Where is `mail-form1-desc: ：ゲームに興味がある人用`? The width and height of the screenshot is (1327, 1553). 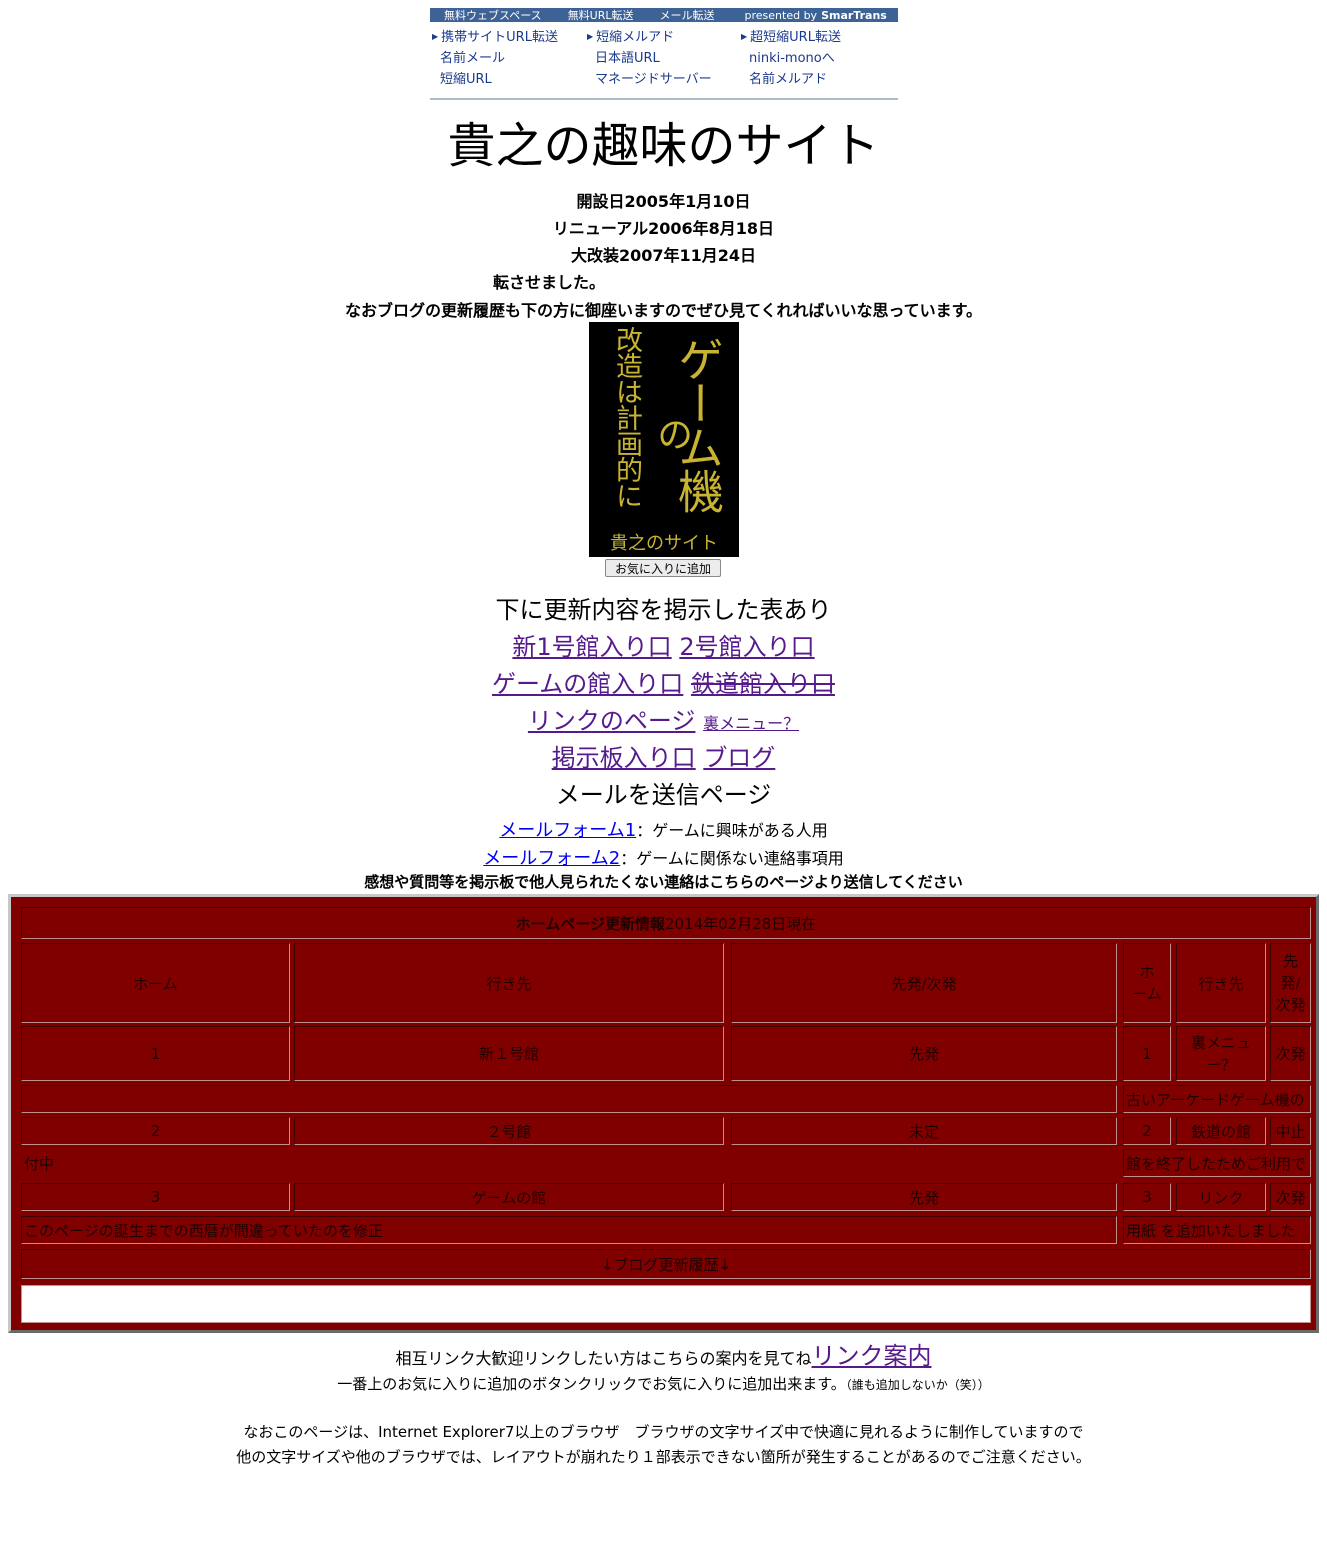
mail-form1-desc: ：ゲームに興味がある人用 is located at coordinates (732, 830).